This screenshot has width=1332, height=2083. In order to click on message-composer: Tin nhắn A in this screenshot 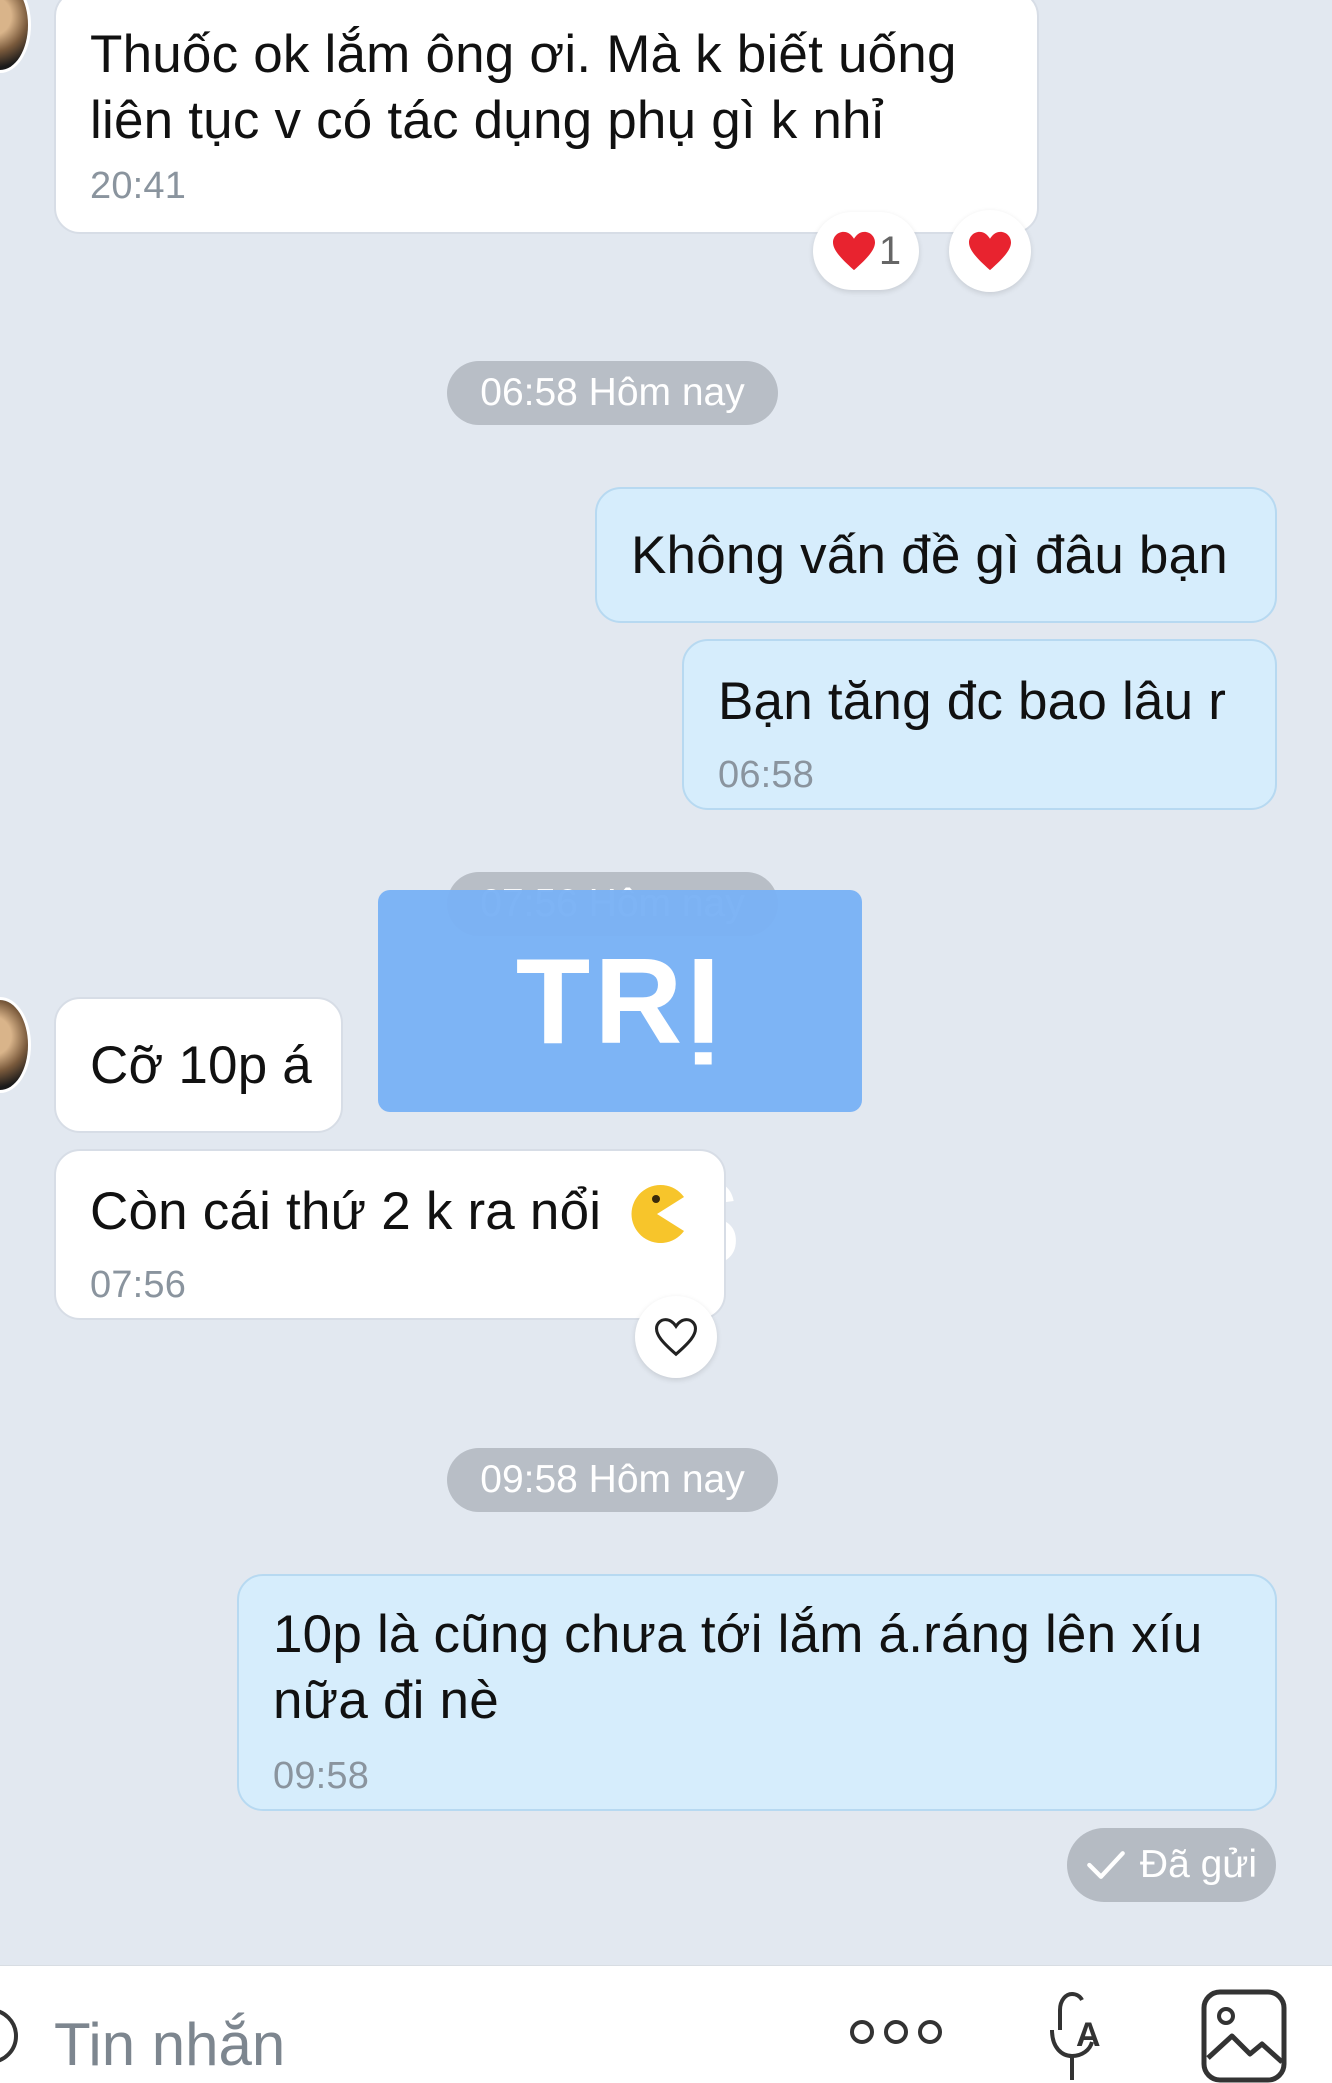, I will do `click(666, 2024)`.